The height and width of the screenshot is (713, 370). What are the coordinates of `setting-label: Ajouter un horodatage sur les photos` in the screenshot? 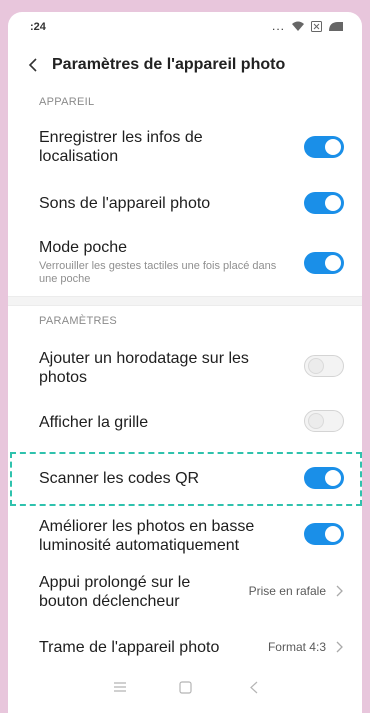 It's located at (144, 368).